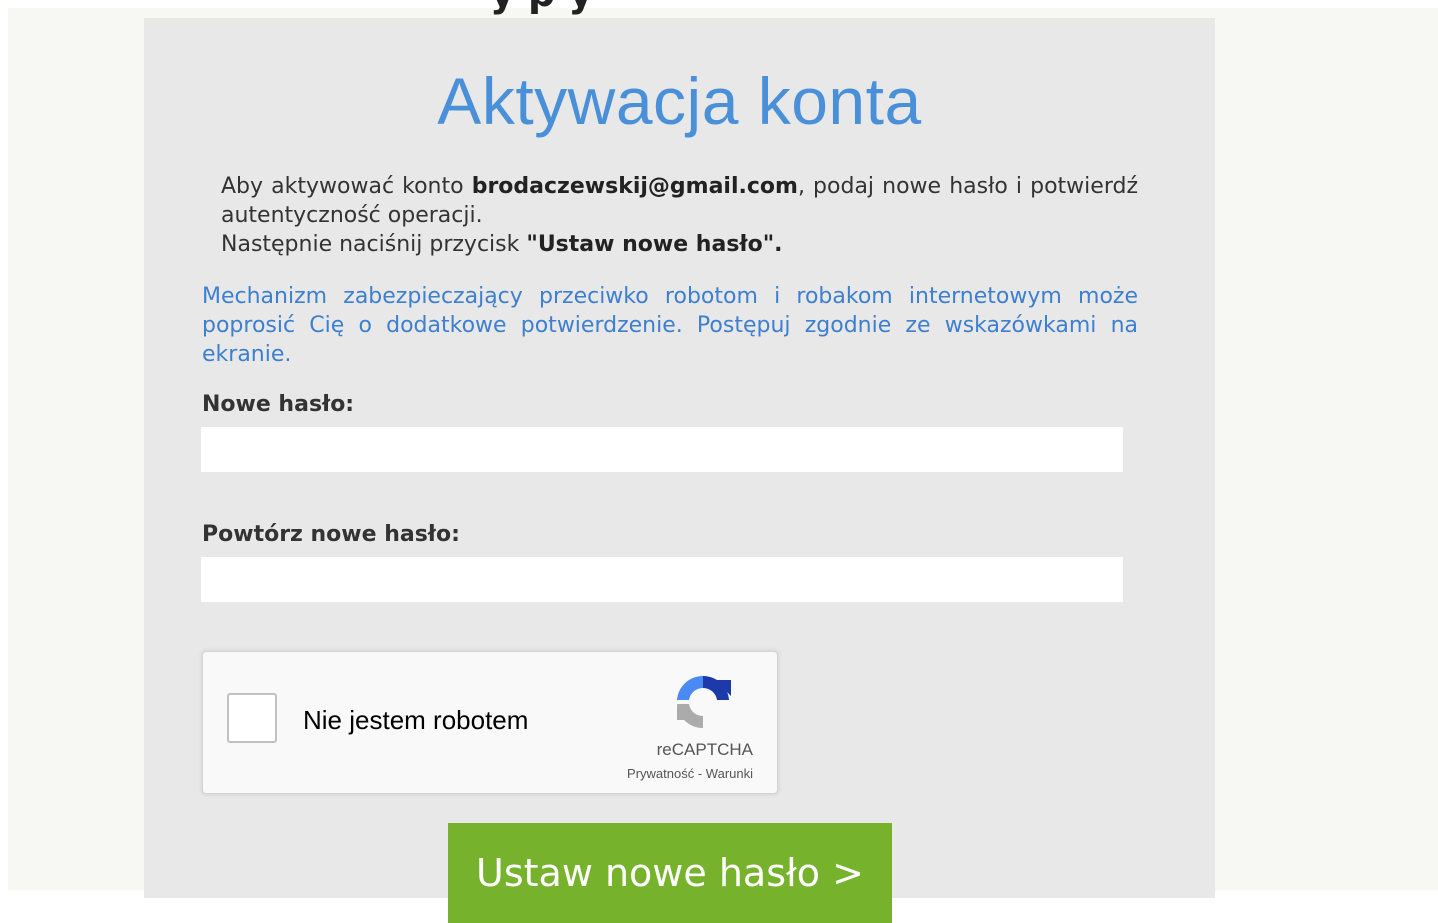  Describe the element at coordinates (346, 186) in the screenshot. I see `intro-prefix: Aby aktywować konto` at that location.